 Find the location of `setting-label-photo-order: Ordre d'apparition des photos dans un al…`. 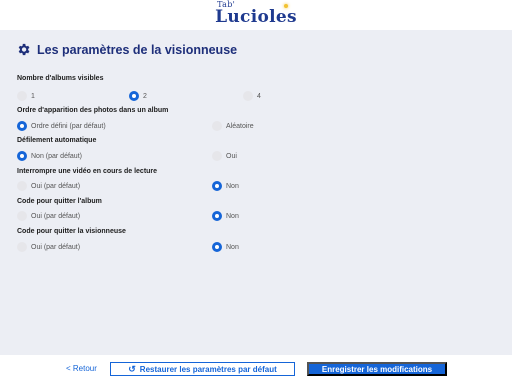

setting-label-photo-order: Ordre d'apparition des photos dans un al… is located at coordinates (93, 110).